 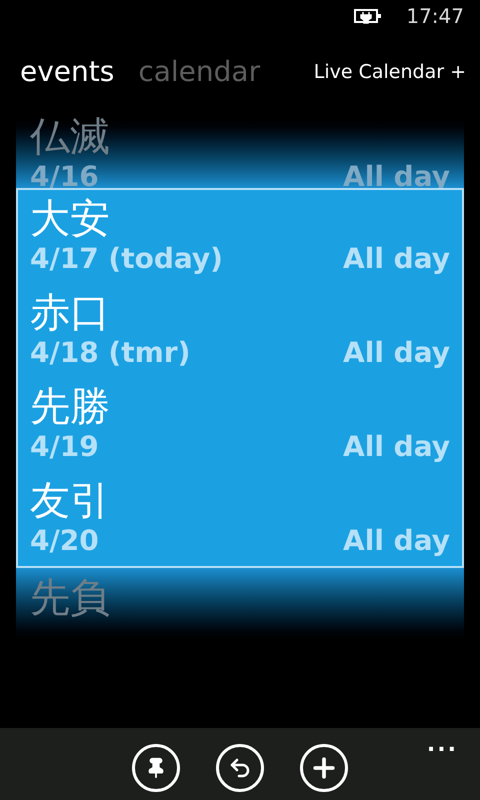 I want to click on event-date: 4/19, so click(x=64, y=447).